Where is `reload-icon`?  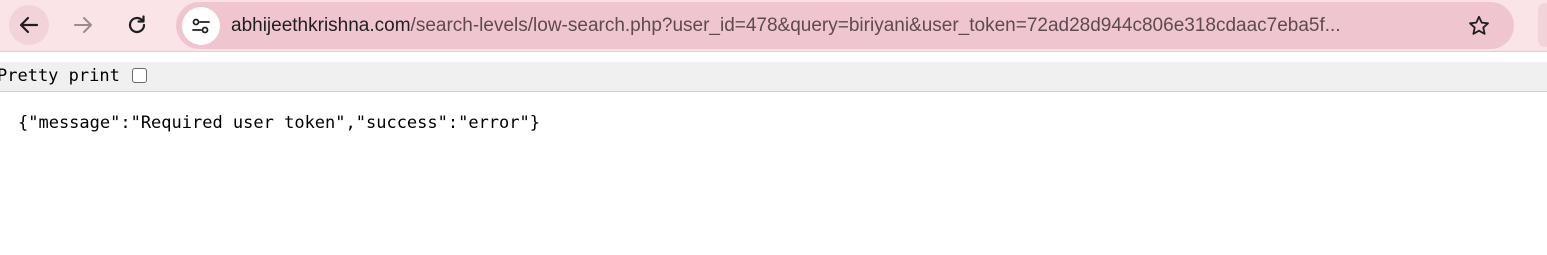 reload-icon is located at coordinates (137, 24).